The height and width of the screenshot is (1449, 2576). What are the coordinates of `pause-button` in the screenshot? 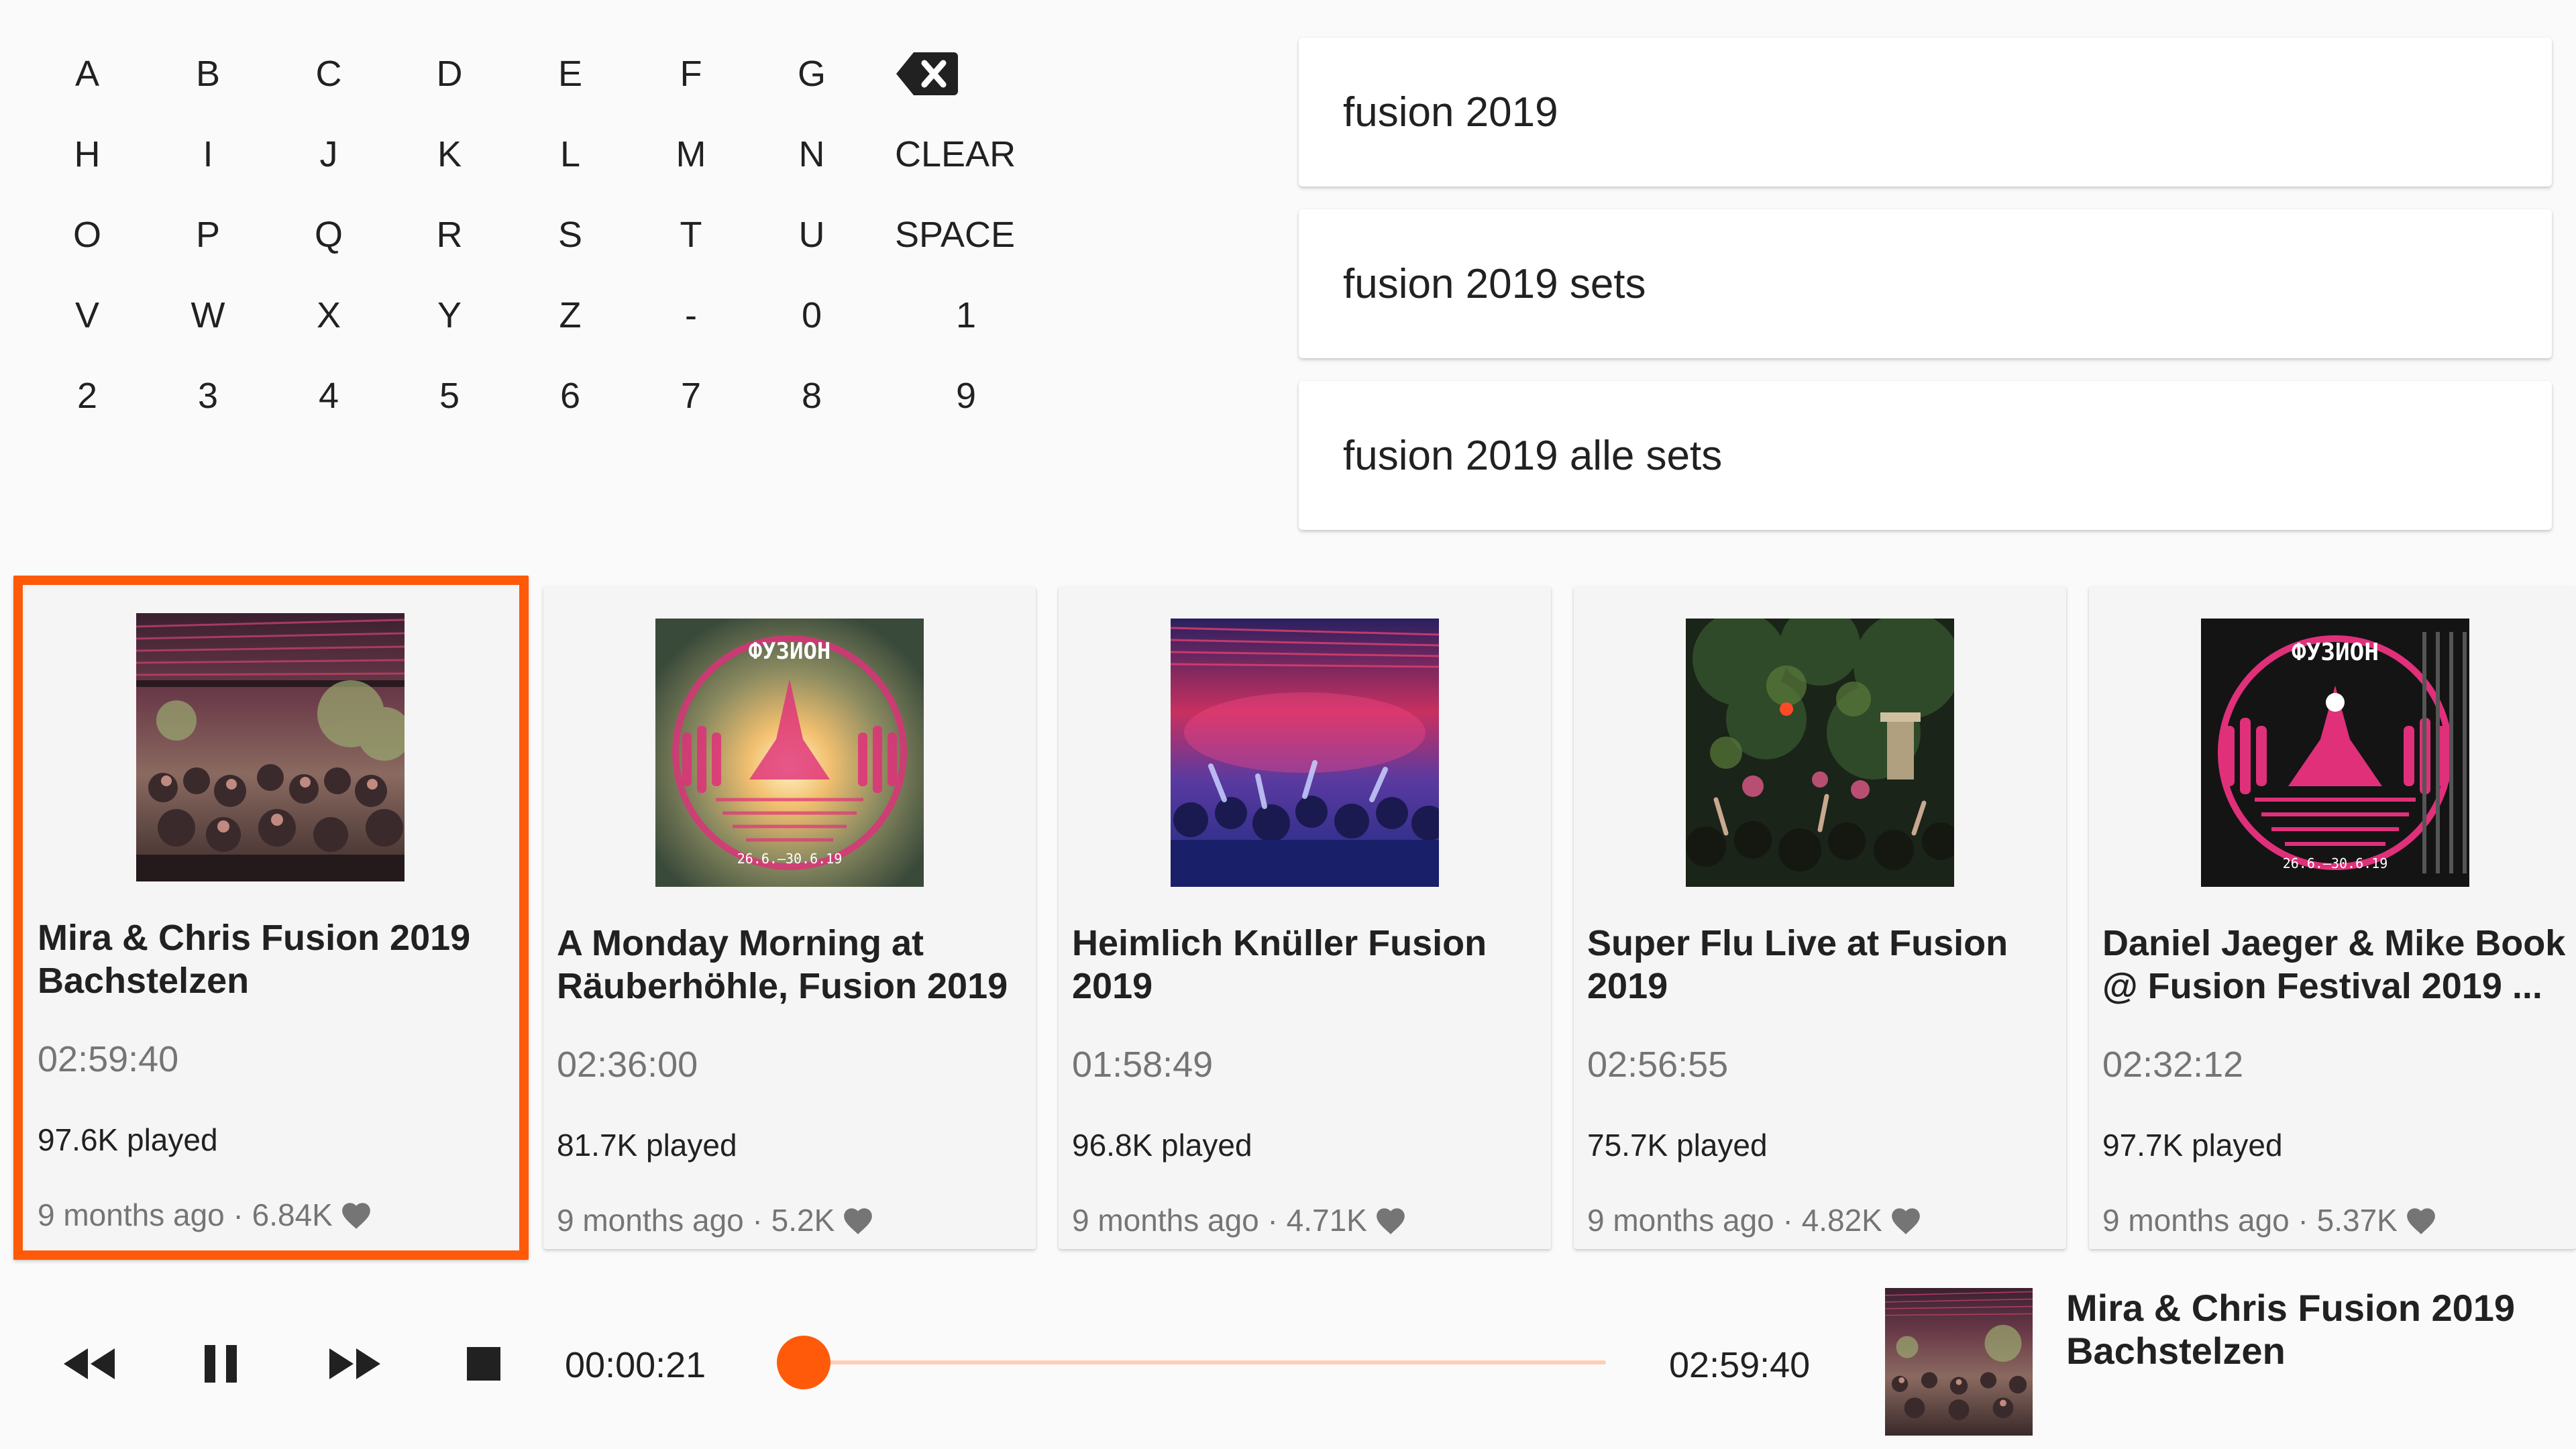 It's located at (221, 1365).